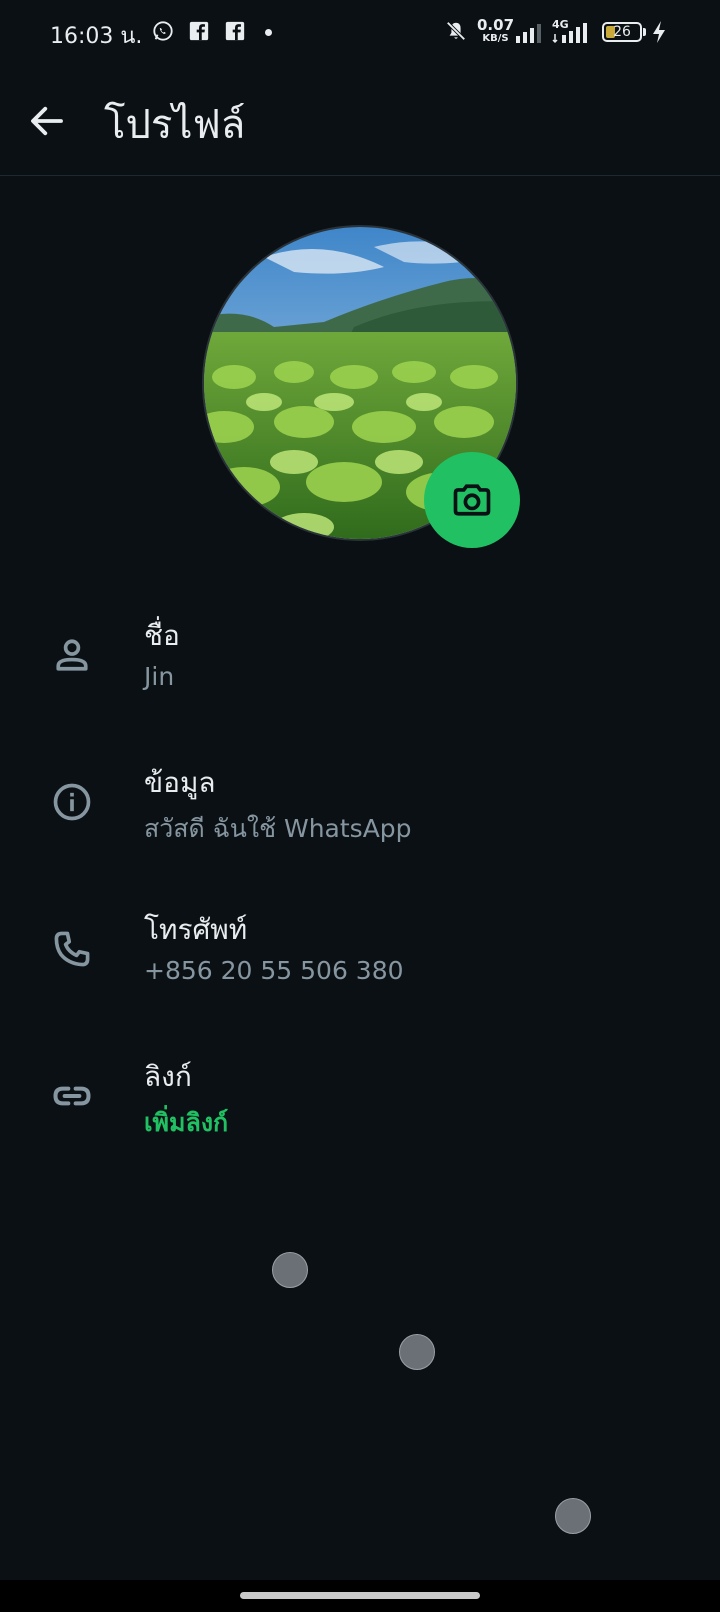  What do you see at coordinates (360, 1099) in the screenshot?
I see `links-row: ลิงก์ เพิ่มลิงก์` at bounding box center [360, 1099].